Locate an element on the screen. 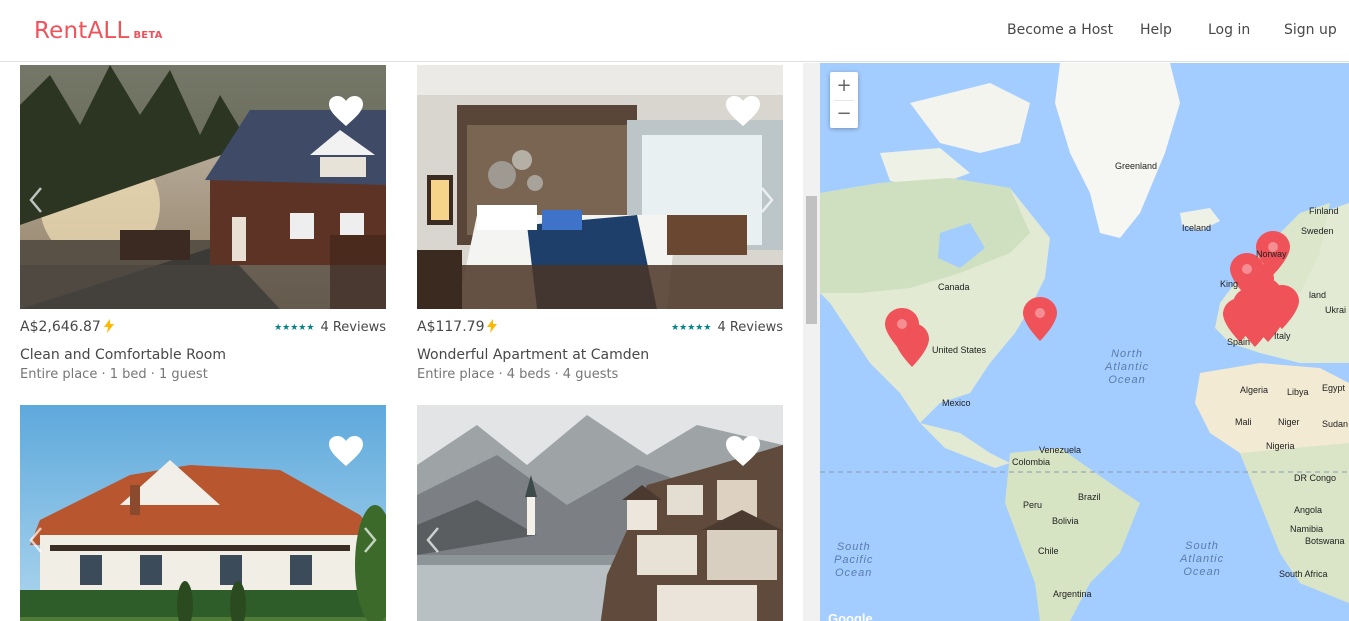 This screenshot has width=1349, height=621. map-label-finland: Finland is located at coordinates (1324, 211).